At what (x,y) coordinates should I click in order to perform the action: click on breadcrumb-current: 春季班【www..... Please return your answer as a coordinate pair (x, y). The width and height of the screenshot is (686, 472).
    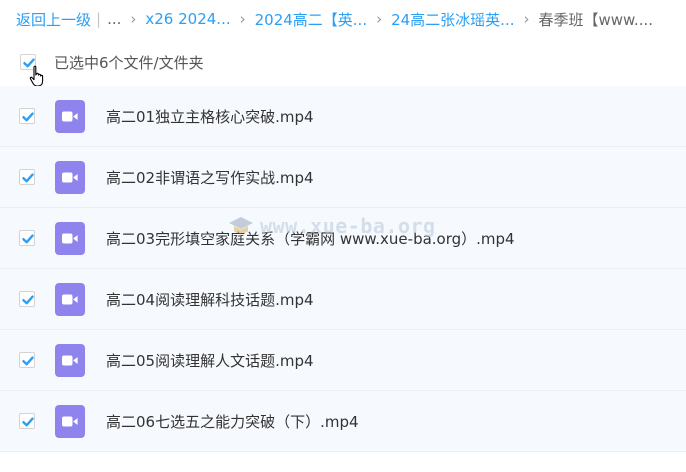
    Looking at the image, I should click on (596, 19).